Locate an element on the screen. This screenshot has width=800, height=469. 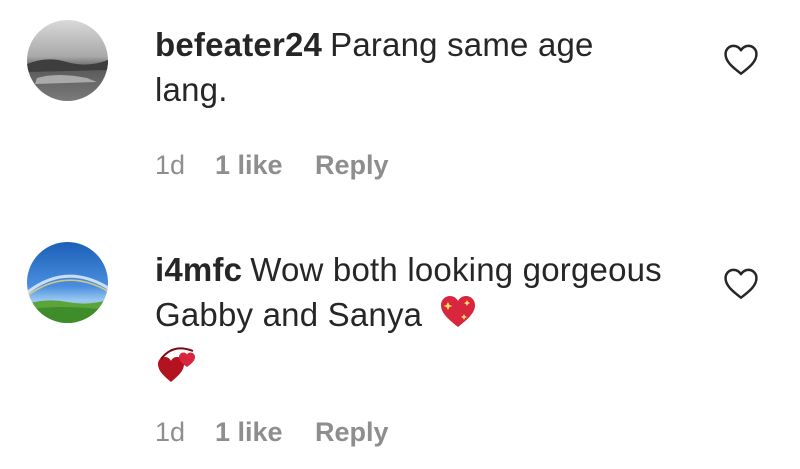
revolving-hearts-emoji-icon is located at coordinates (177, 370).